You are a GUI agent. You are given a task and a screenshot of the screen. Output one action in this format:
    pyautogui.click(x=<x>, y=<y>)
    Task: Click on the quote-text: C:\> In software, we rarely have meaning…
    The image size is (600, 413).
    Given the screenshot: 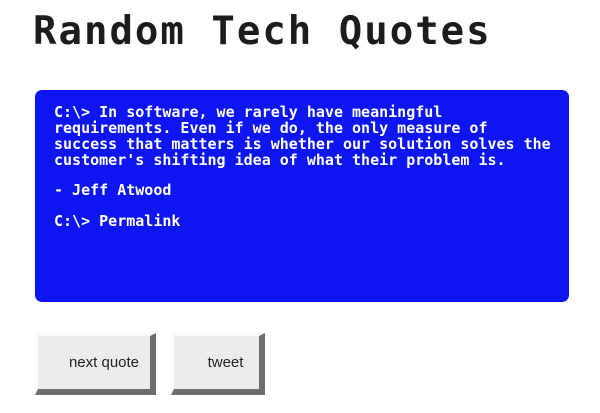 What is the action you would take?
    pyautogui.click(x=302, y=136)
    